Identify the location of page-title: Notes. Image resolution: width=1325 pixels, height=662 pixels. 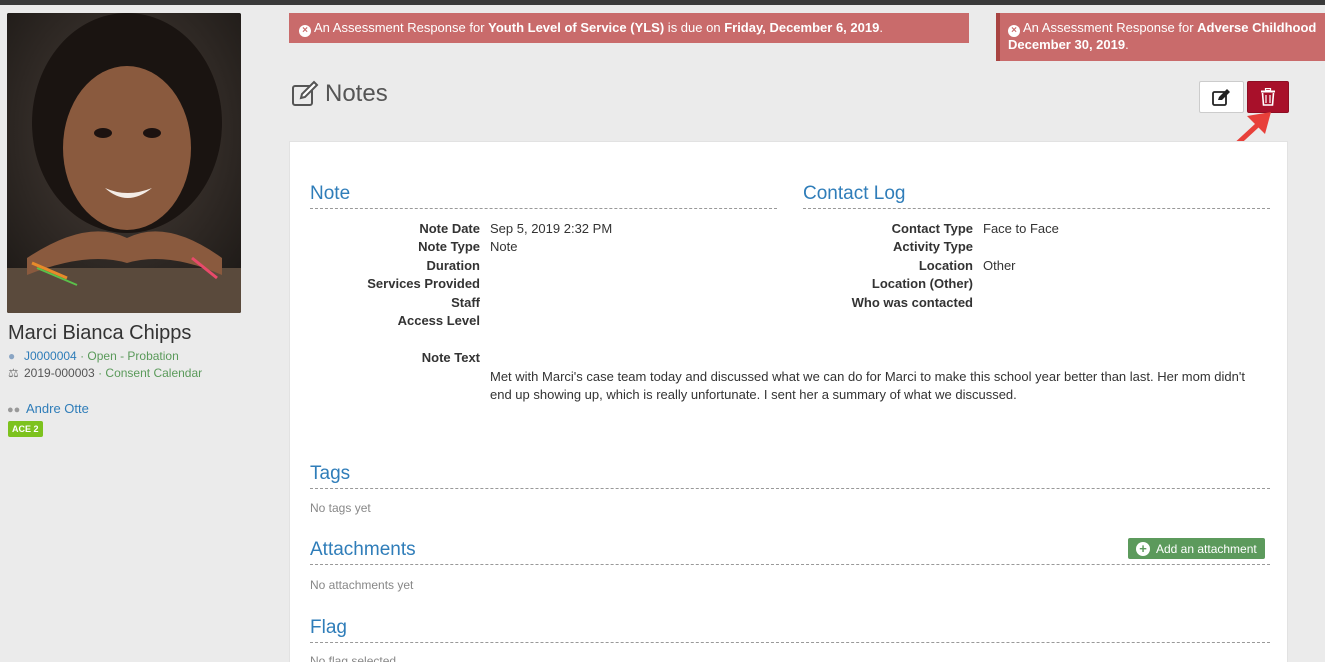
(339, 94).